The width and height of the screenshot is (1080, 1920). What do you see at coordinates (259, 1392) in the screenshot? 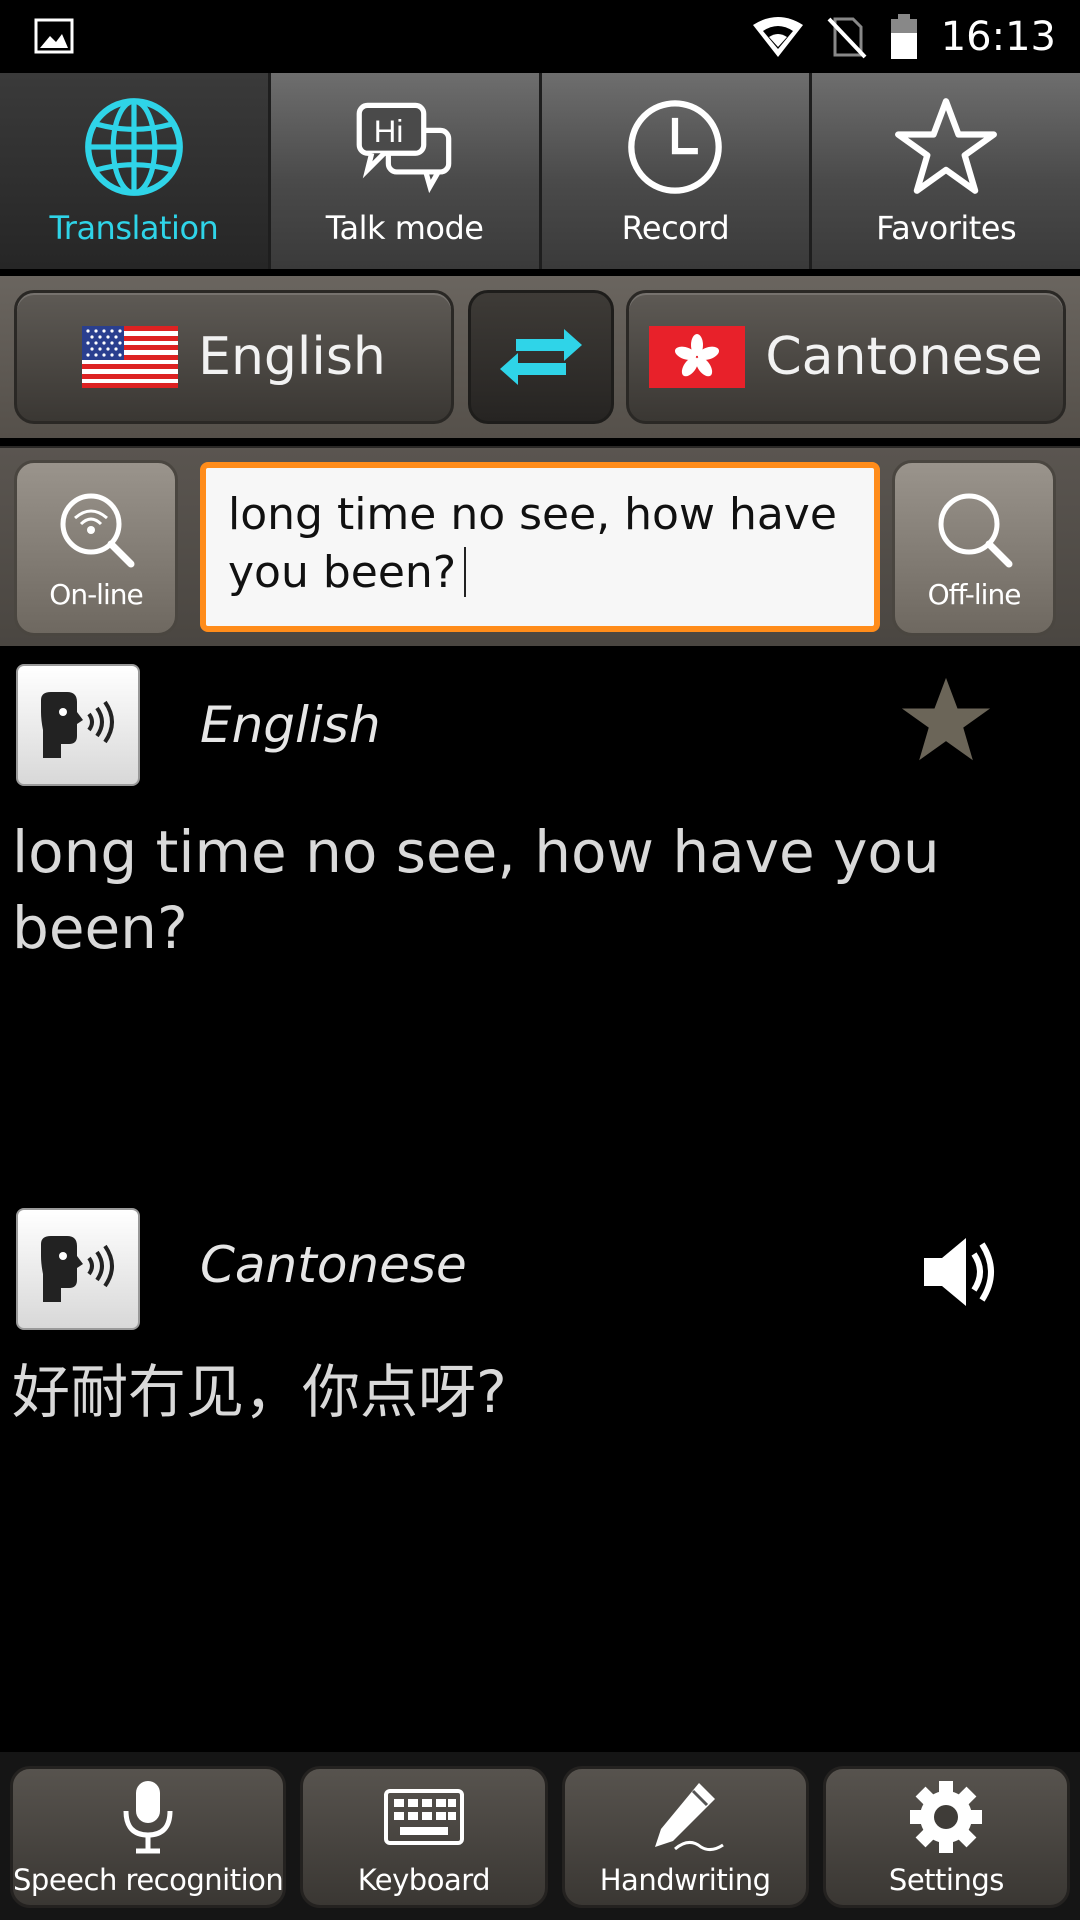
I see `target-result-text: 好耐冇见，你点呀?` at bounding box center [259, 1392].